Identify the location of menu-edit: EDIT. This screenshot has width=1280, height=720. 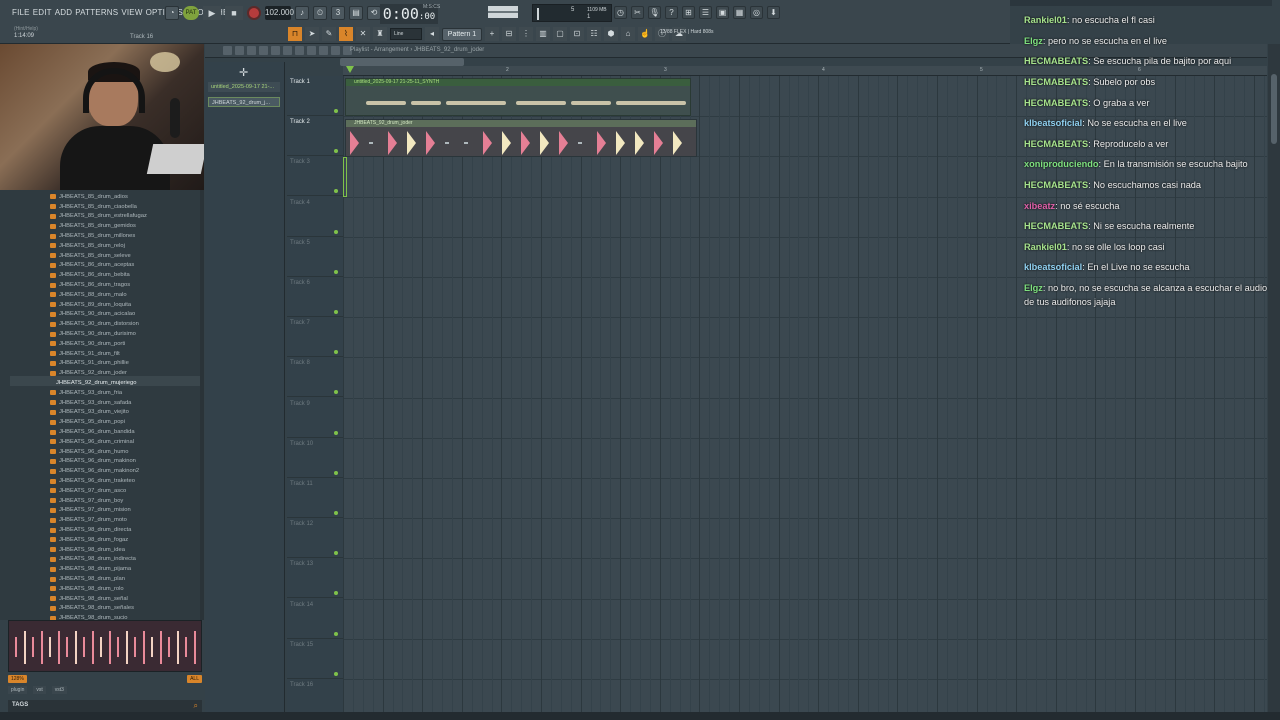
(42, 12).